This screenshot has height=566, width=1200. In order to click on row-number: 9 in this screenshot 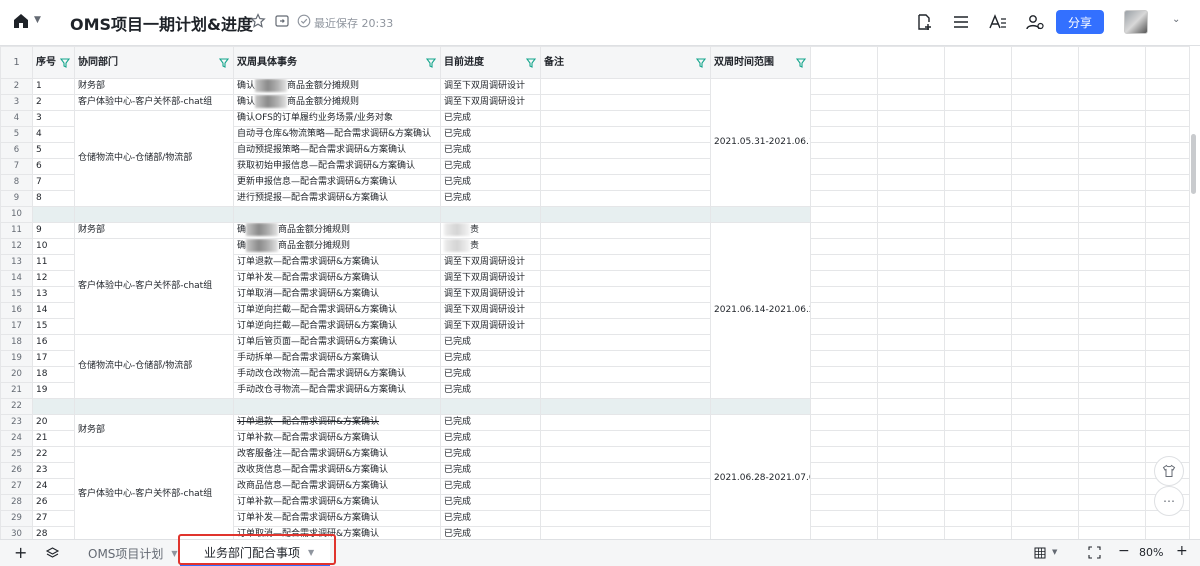, I will do `click(16, 198)`.